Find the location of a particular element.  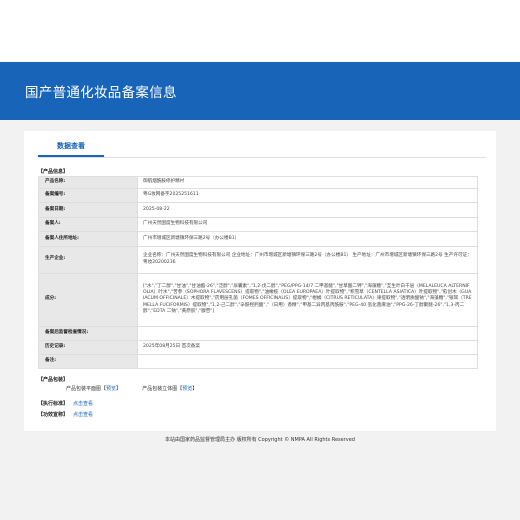

row-label: 成分: is located at coordinates (88, 299).